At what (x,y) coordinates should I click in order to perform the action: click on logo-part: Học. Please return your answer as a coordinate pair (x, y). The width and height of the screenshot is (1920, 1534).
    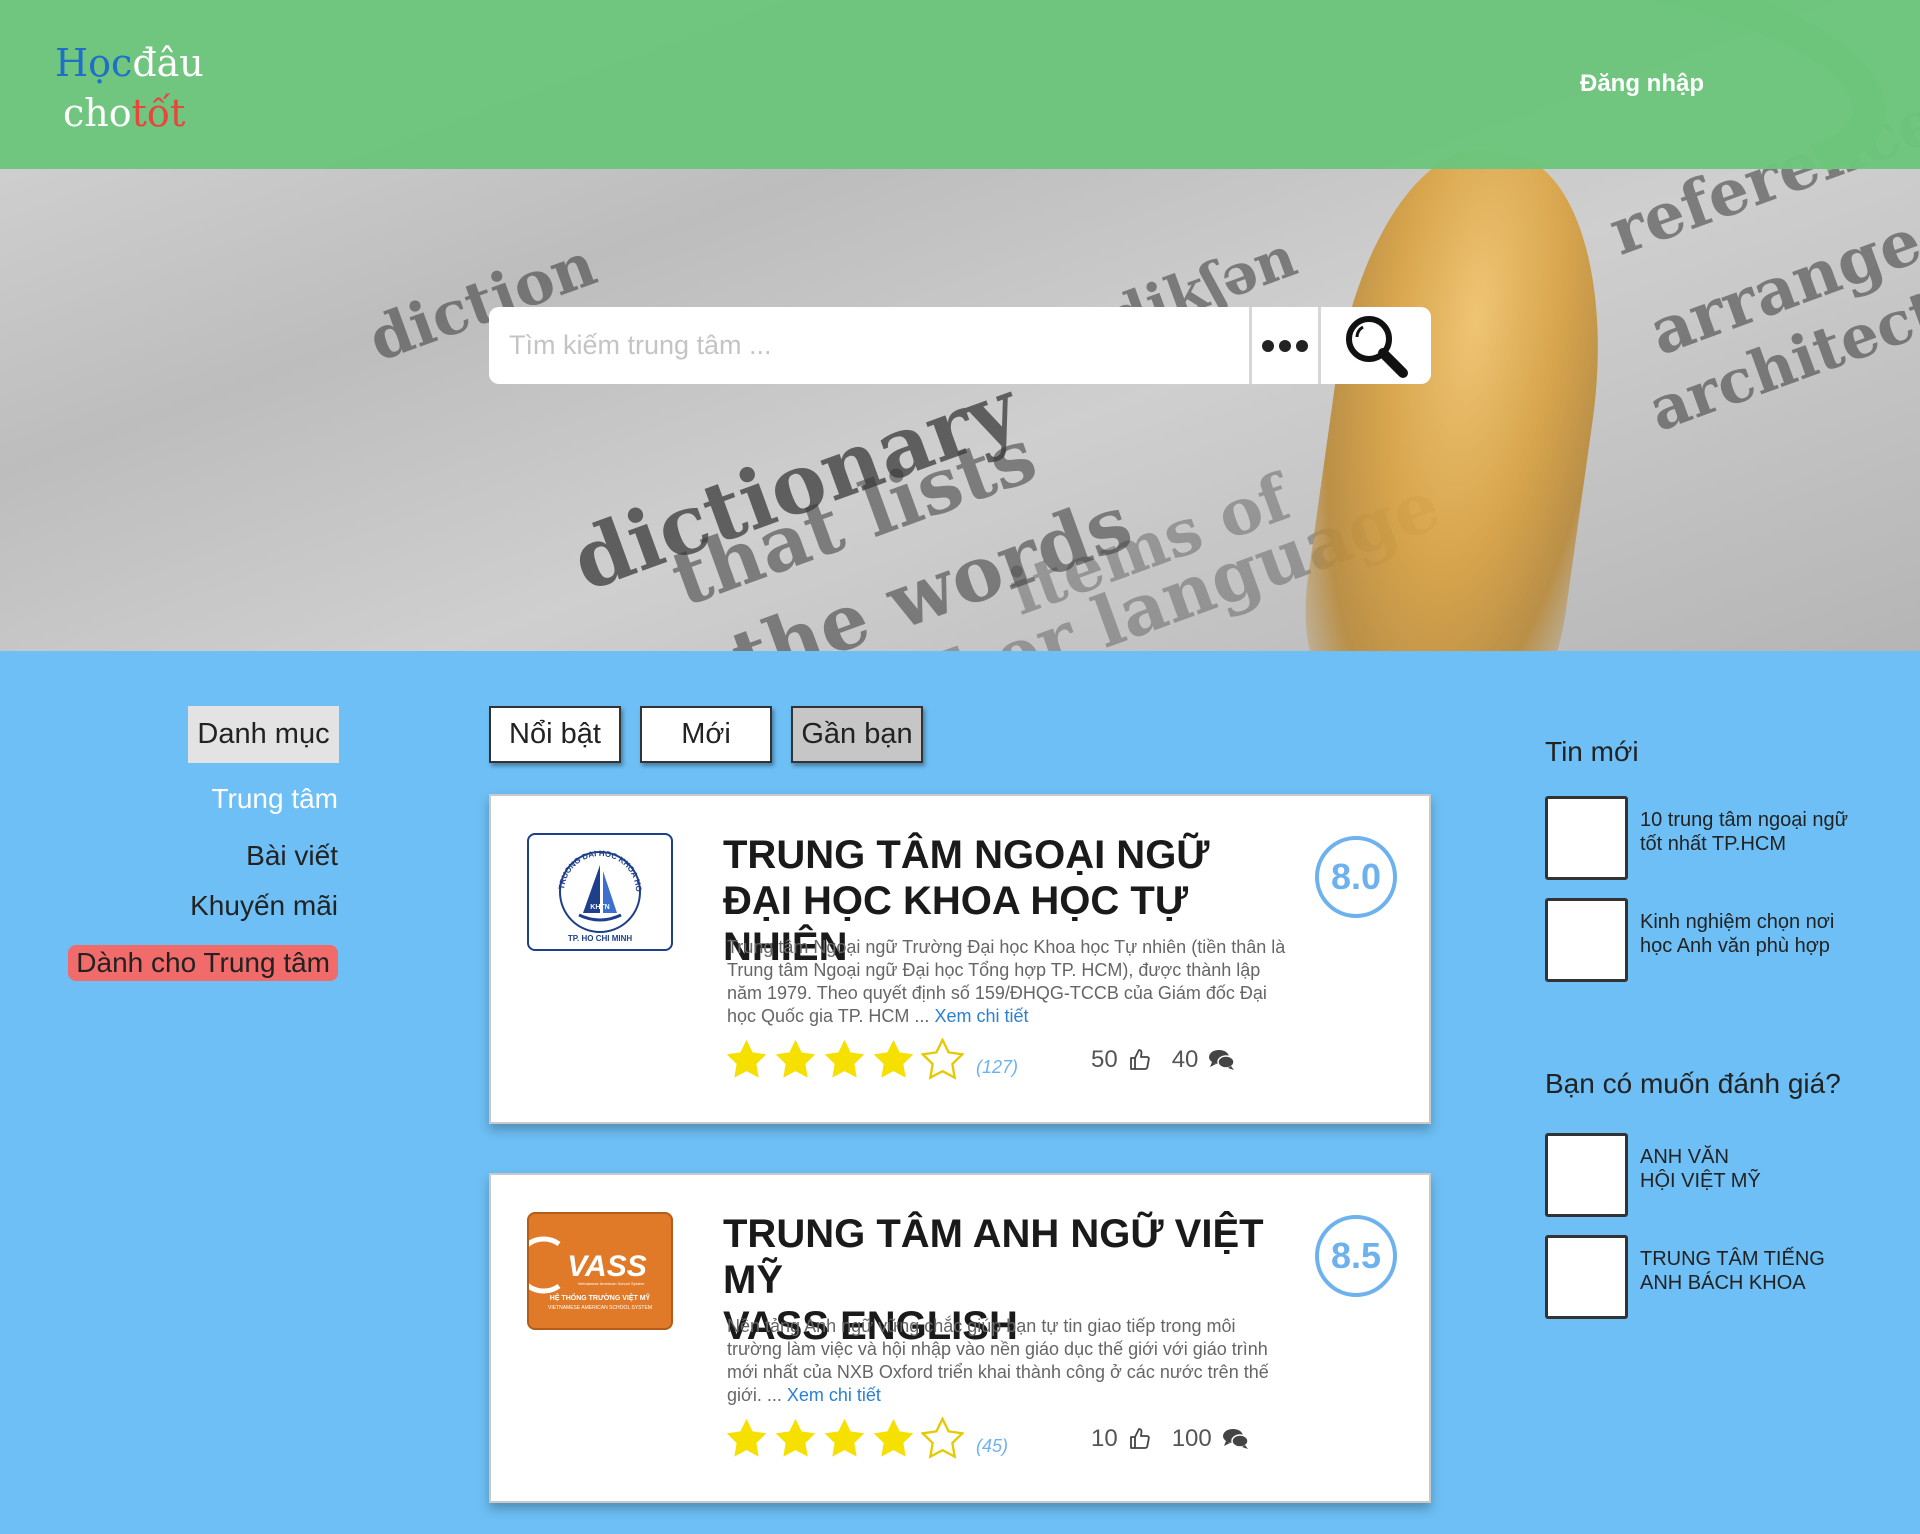
    Looking at the image, I should click on (94, 63).